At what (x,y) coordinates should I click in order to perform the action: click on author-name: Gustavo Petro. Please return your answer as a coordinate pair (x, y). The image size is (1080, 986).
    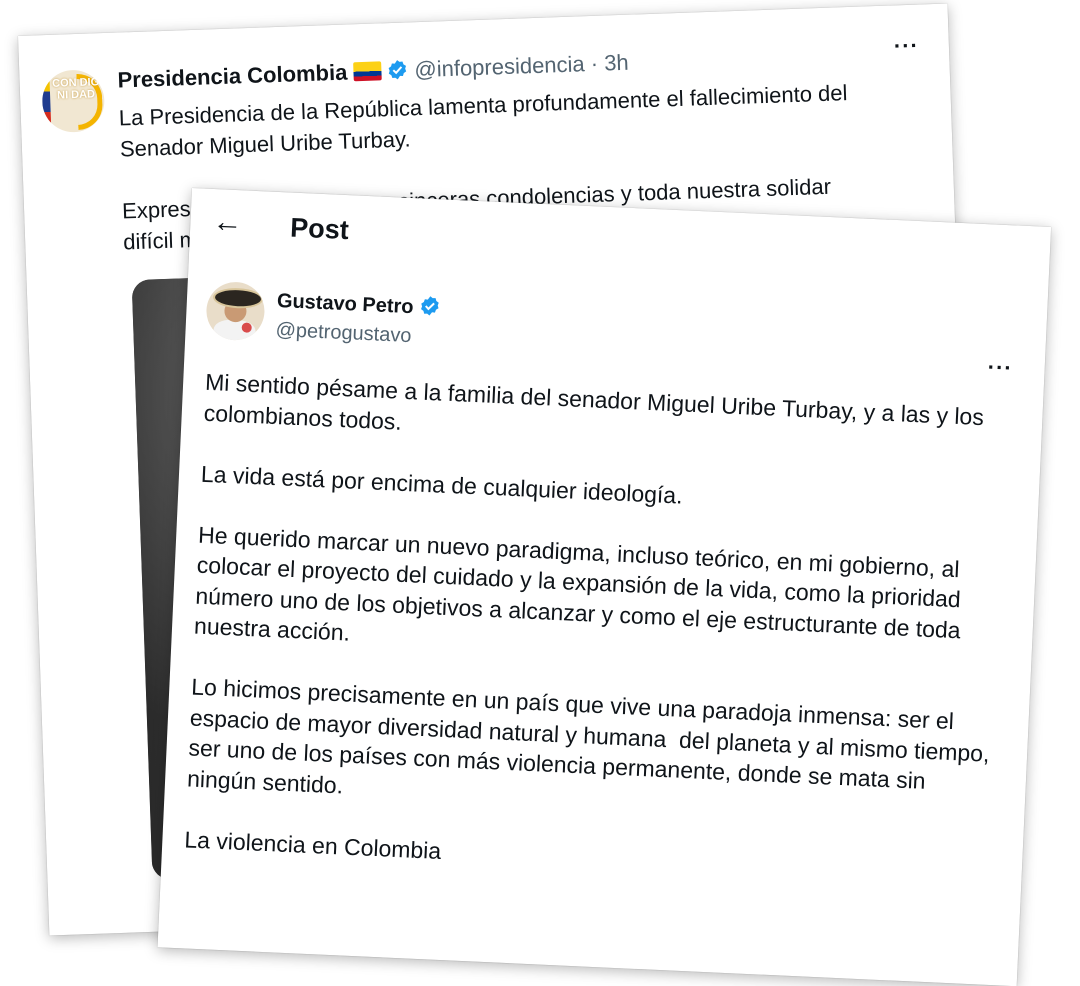
    Looking at the image, I should click on (345, 304).